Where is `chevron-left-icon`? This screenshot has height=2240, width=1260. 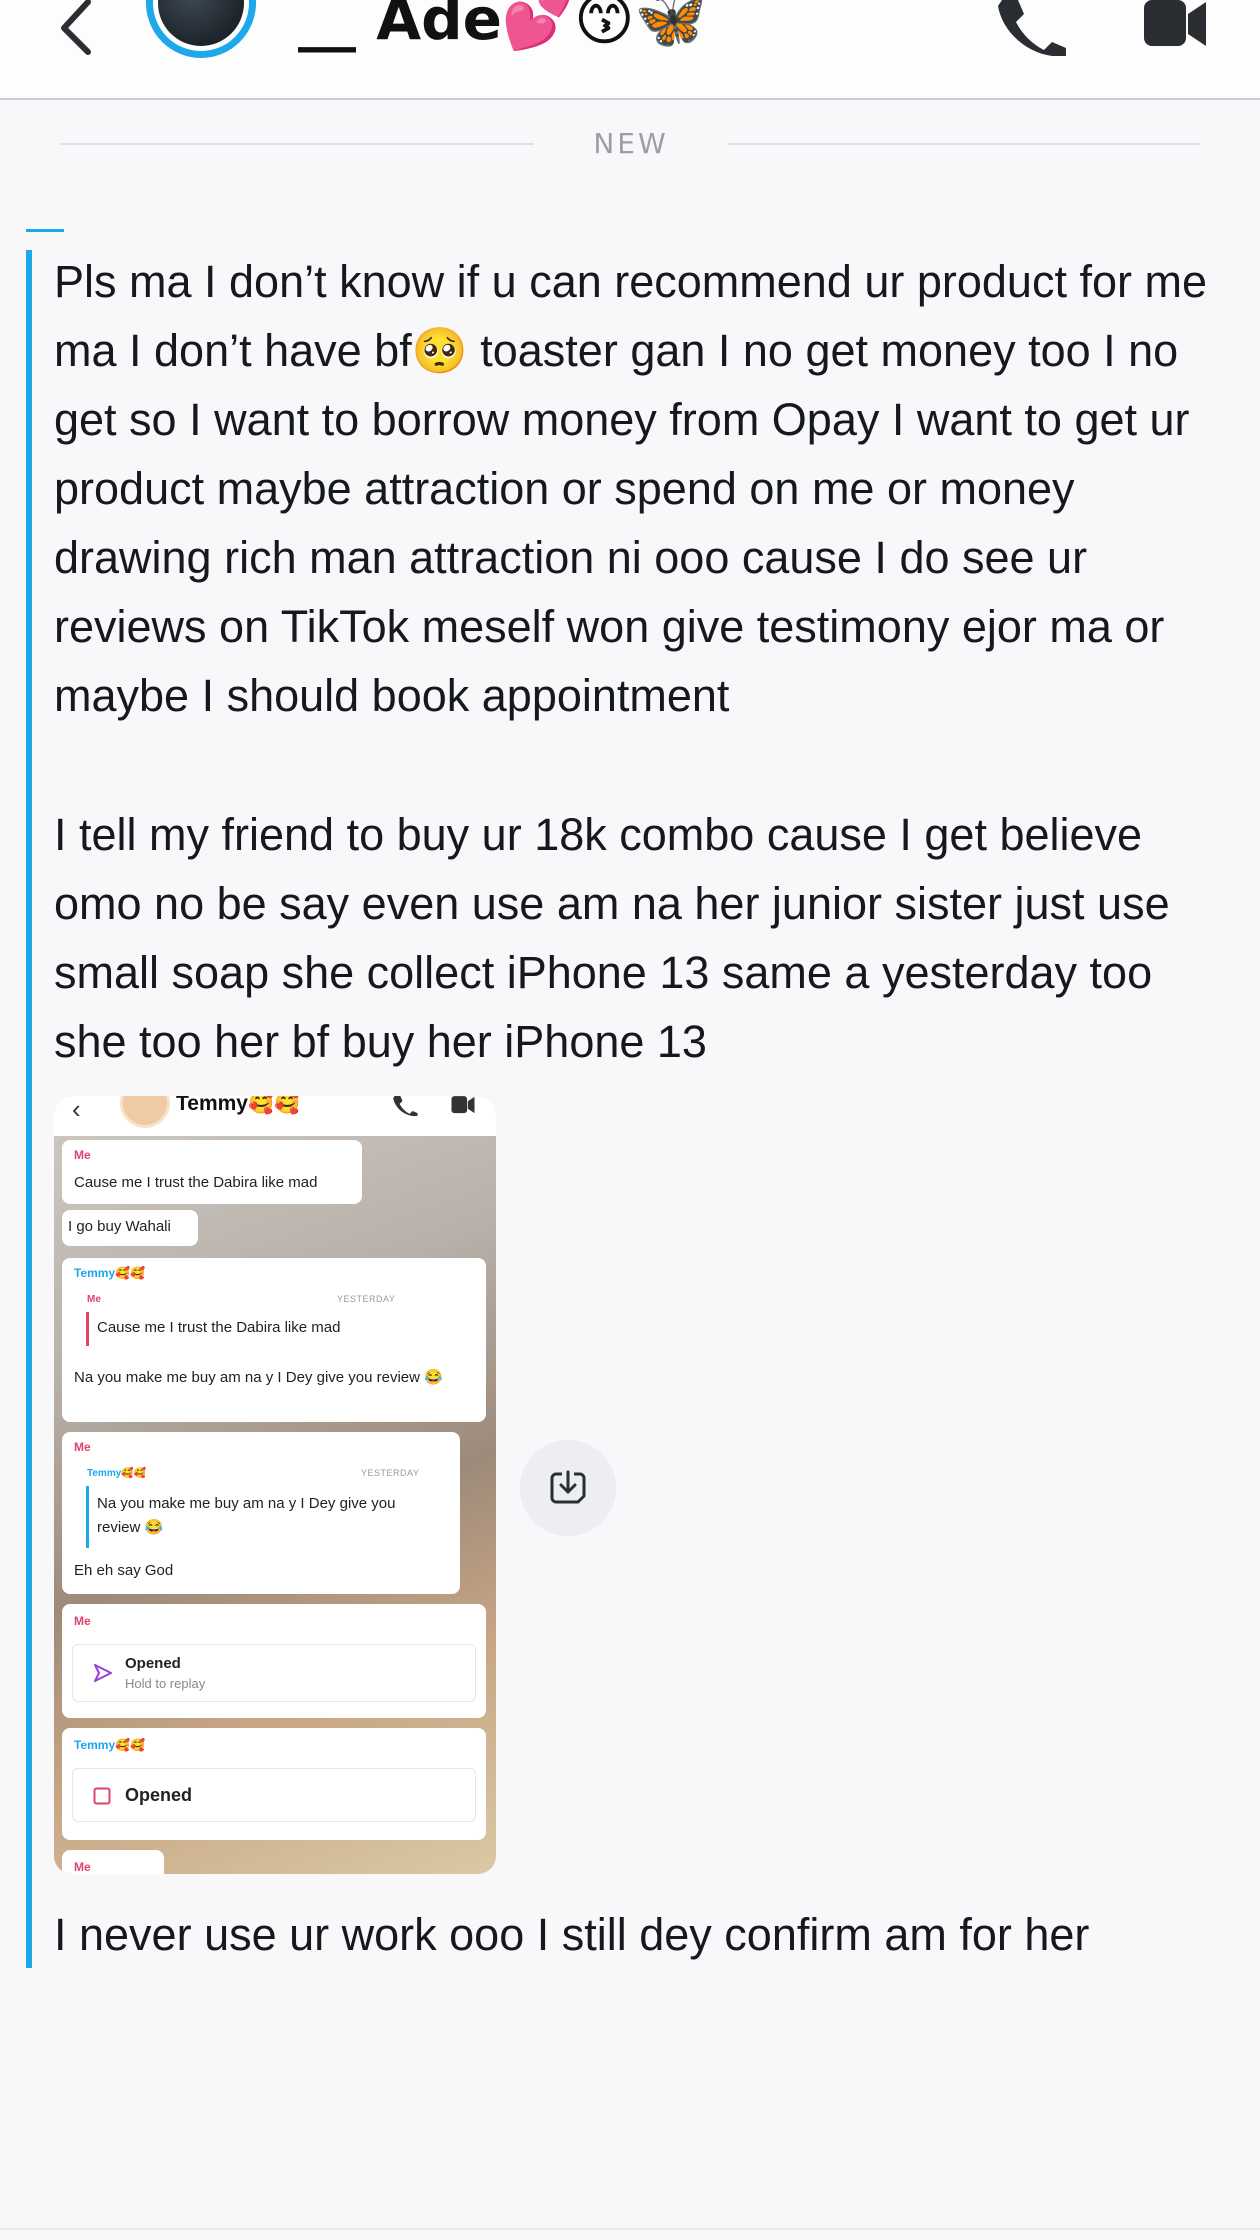 chevron-left-icon is located at coordinates (76, 27).